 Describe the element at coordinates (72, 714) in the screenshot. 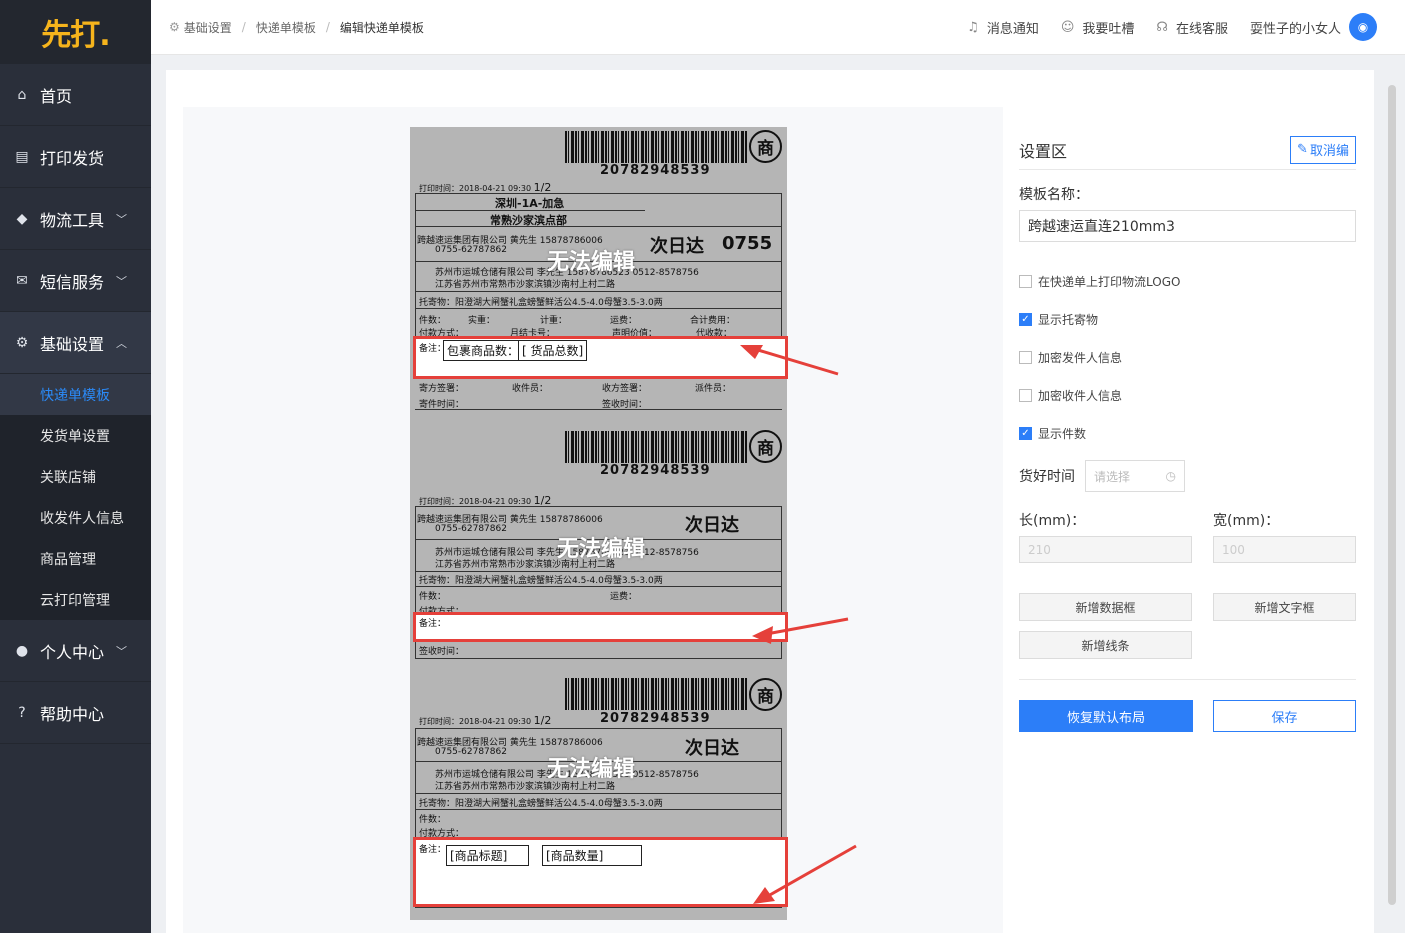

I see `nav-label: 帮助中心` at that location.